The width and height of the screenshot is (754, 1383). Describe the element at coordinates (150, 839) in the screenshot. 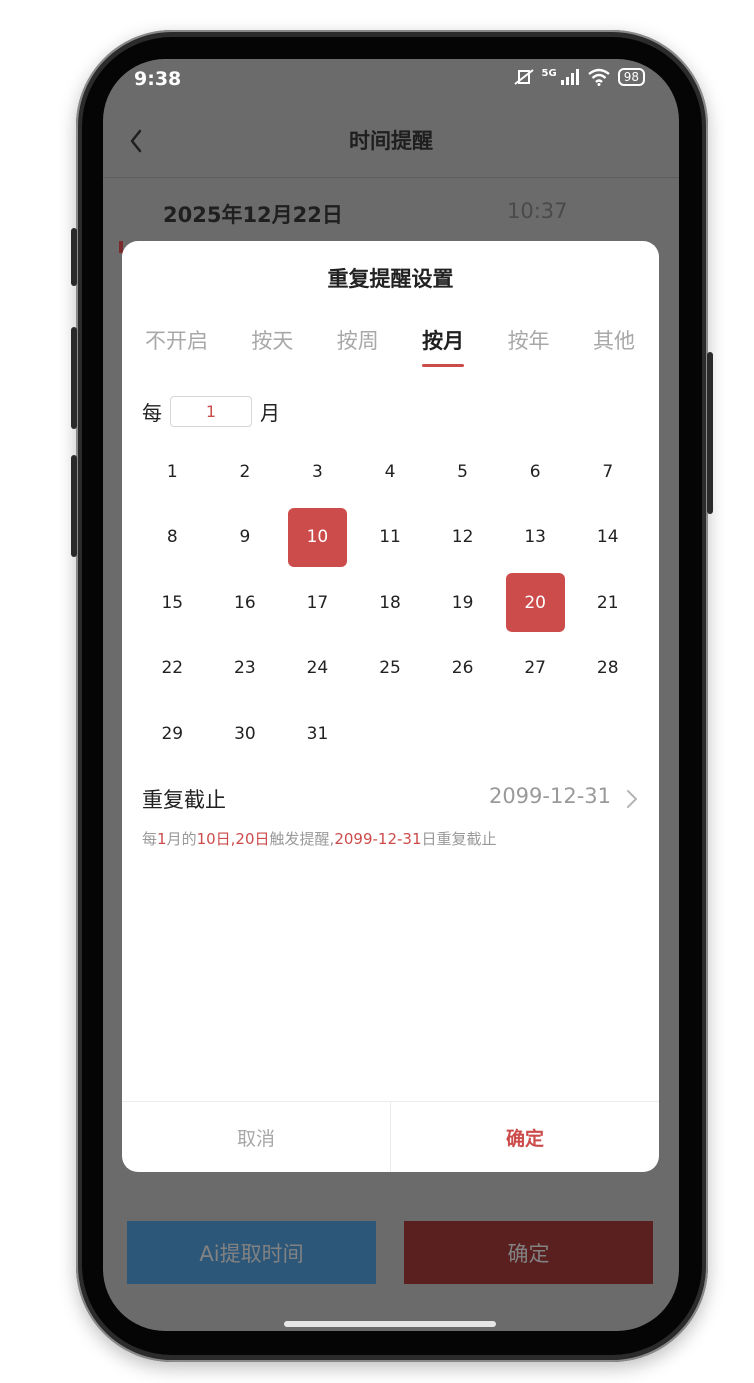

I see `summary-text: 每` at that location.